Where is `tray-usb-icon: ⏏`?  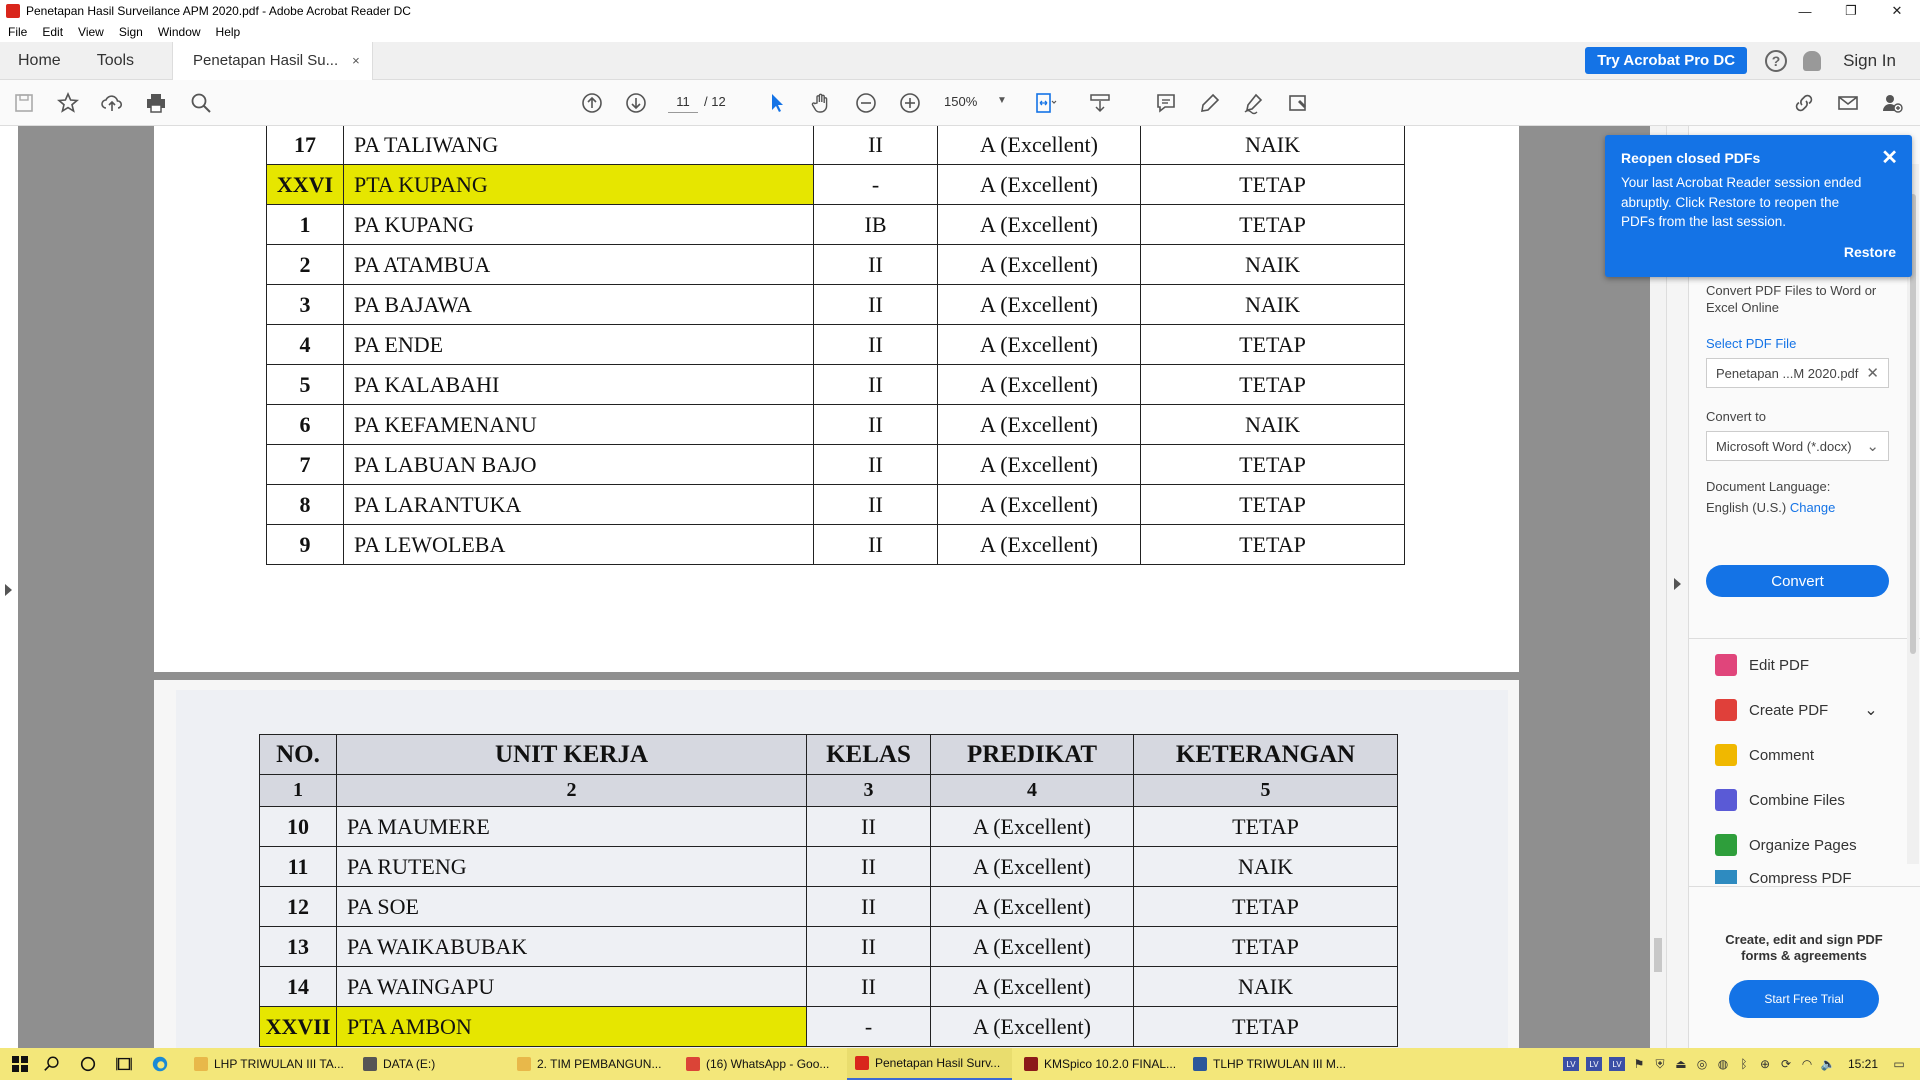
tray-usb-icon: ⏏ is located at coordinates (1681, 1064).